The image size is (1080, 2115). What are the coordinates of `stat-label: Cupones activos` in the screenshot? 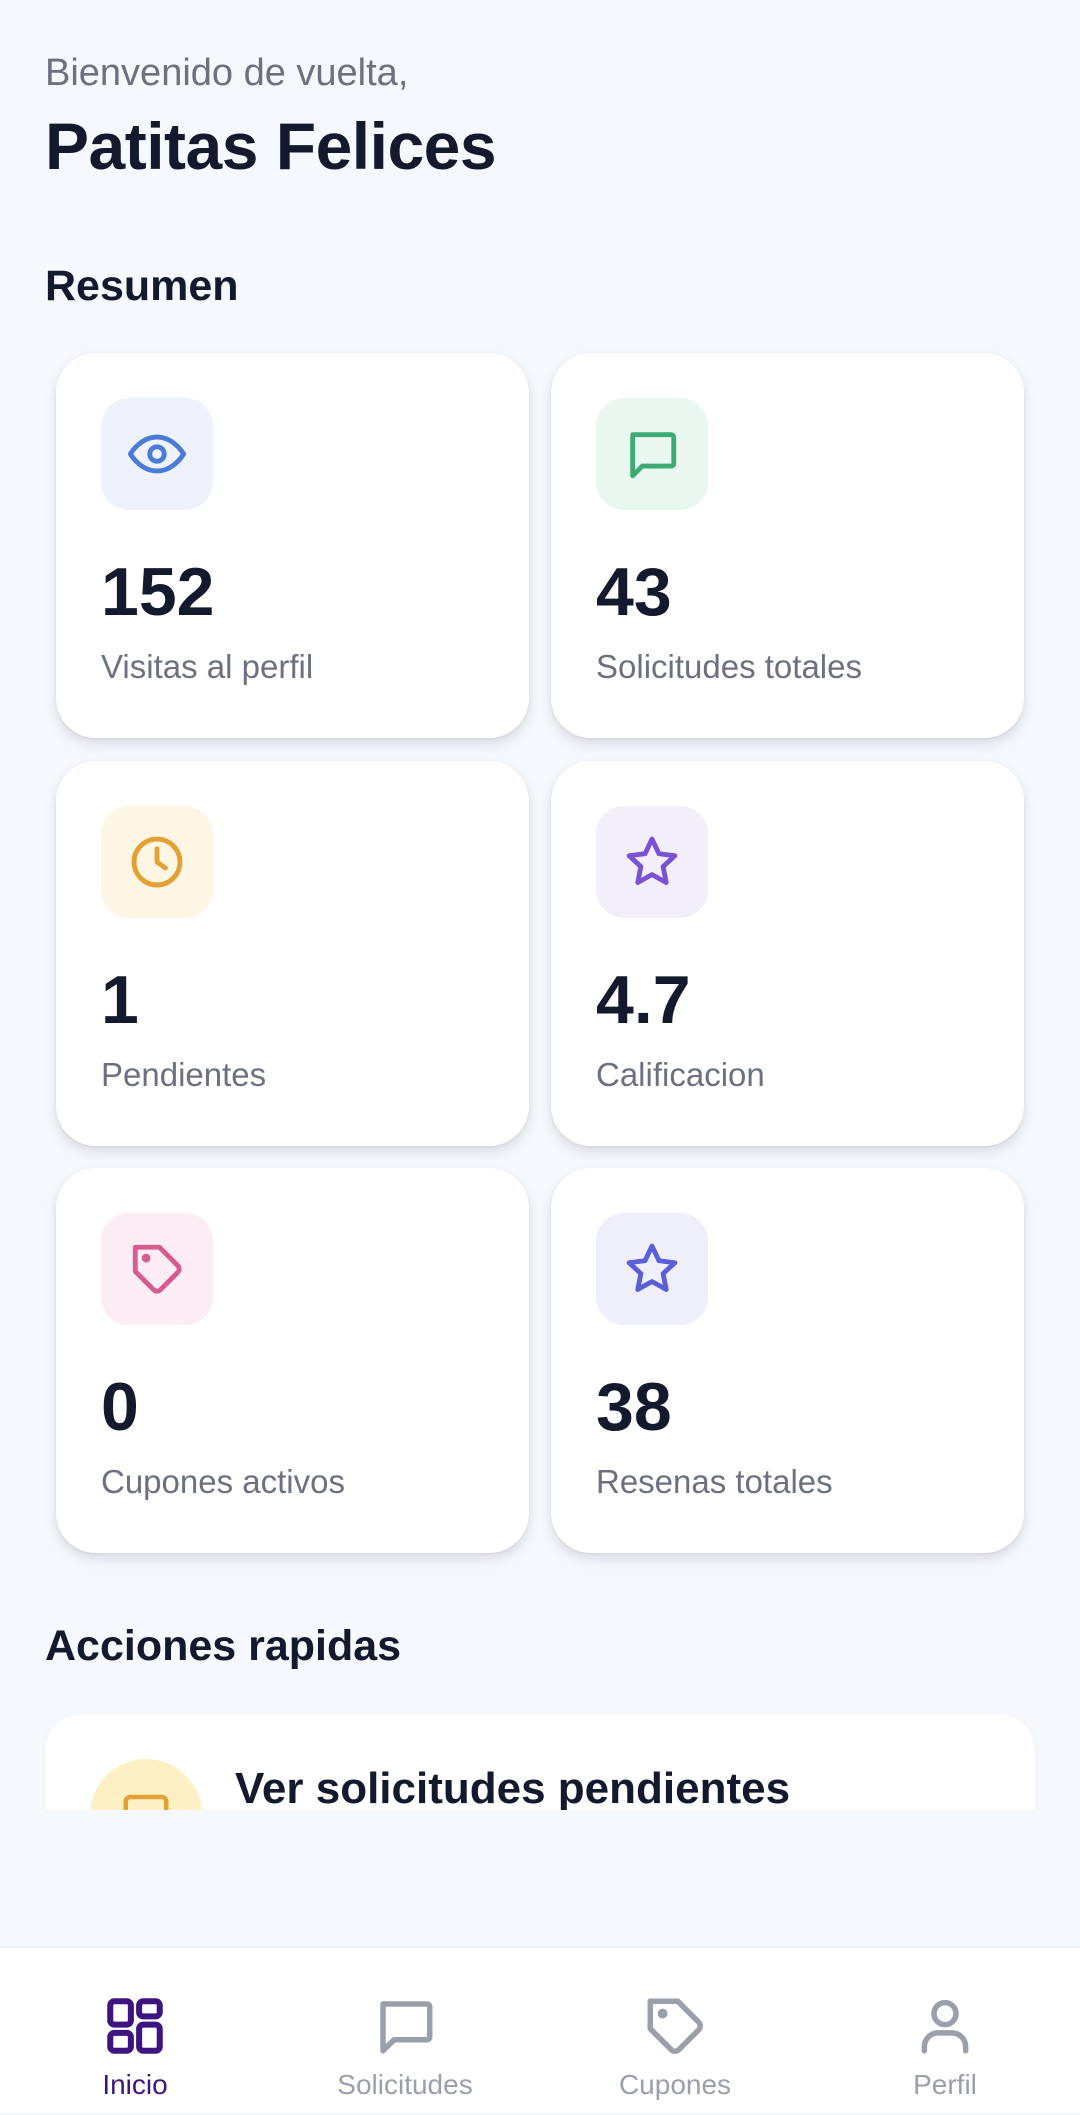 It's located at (223, 1481).